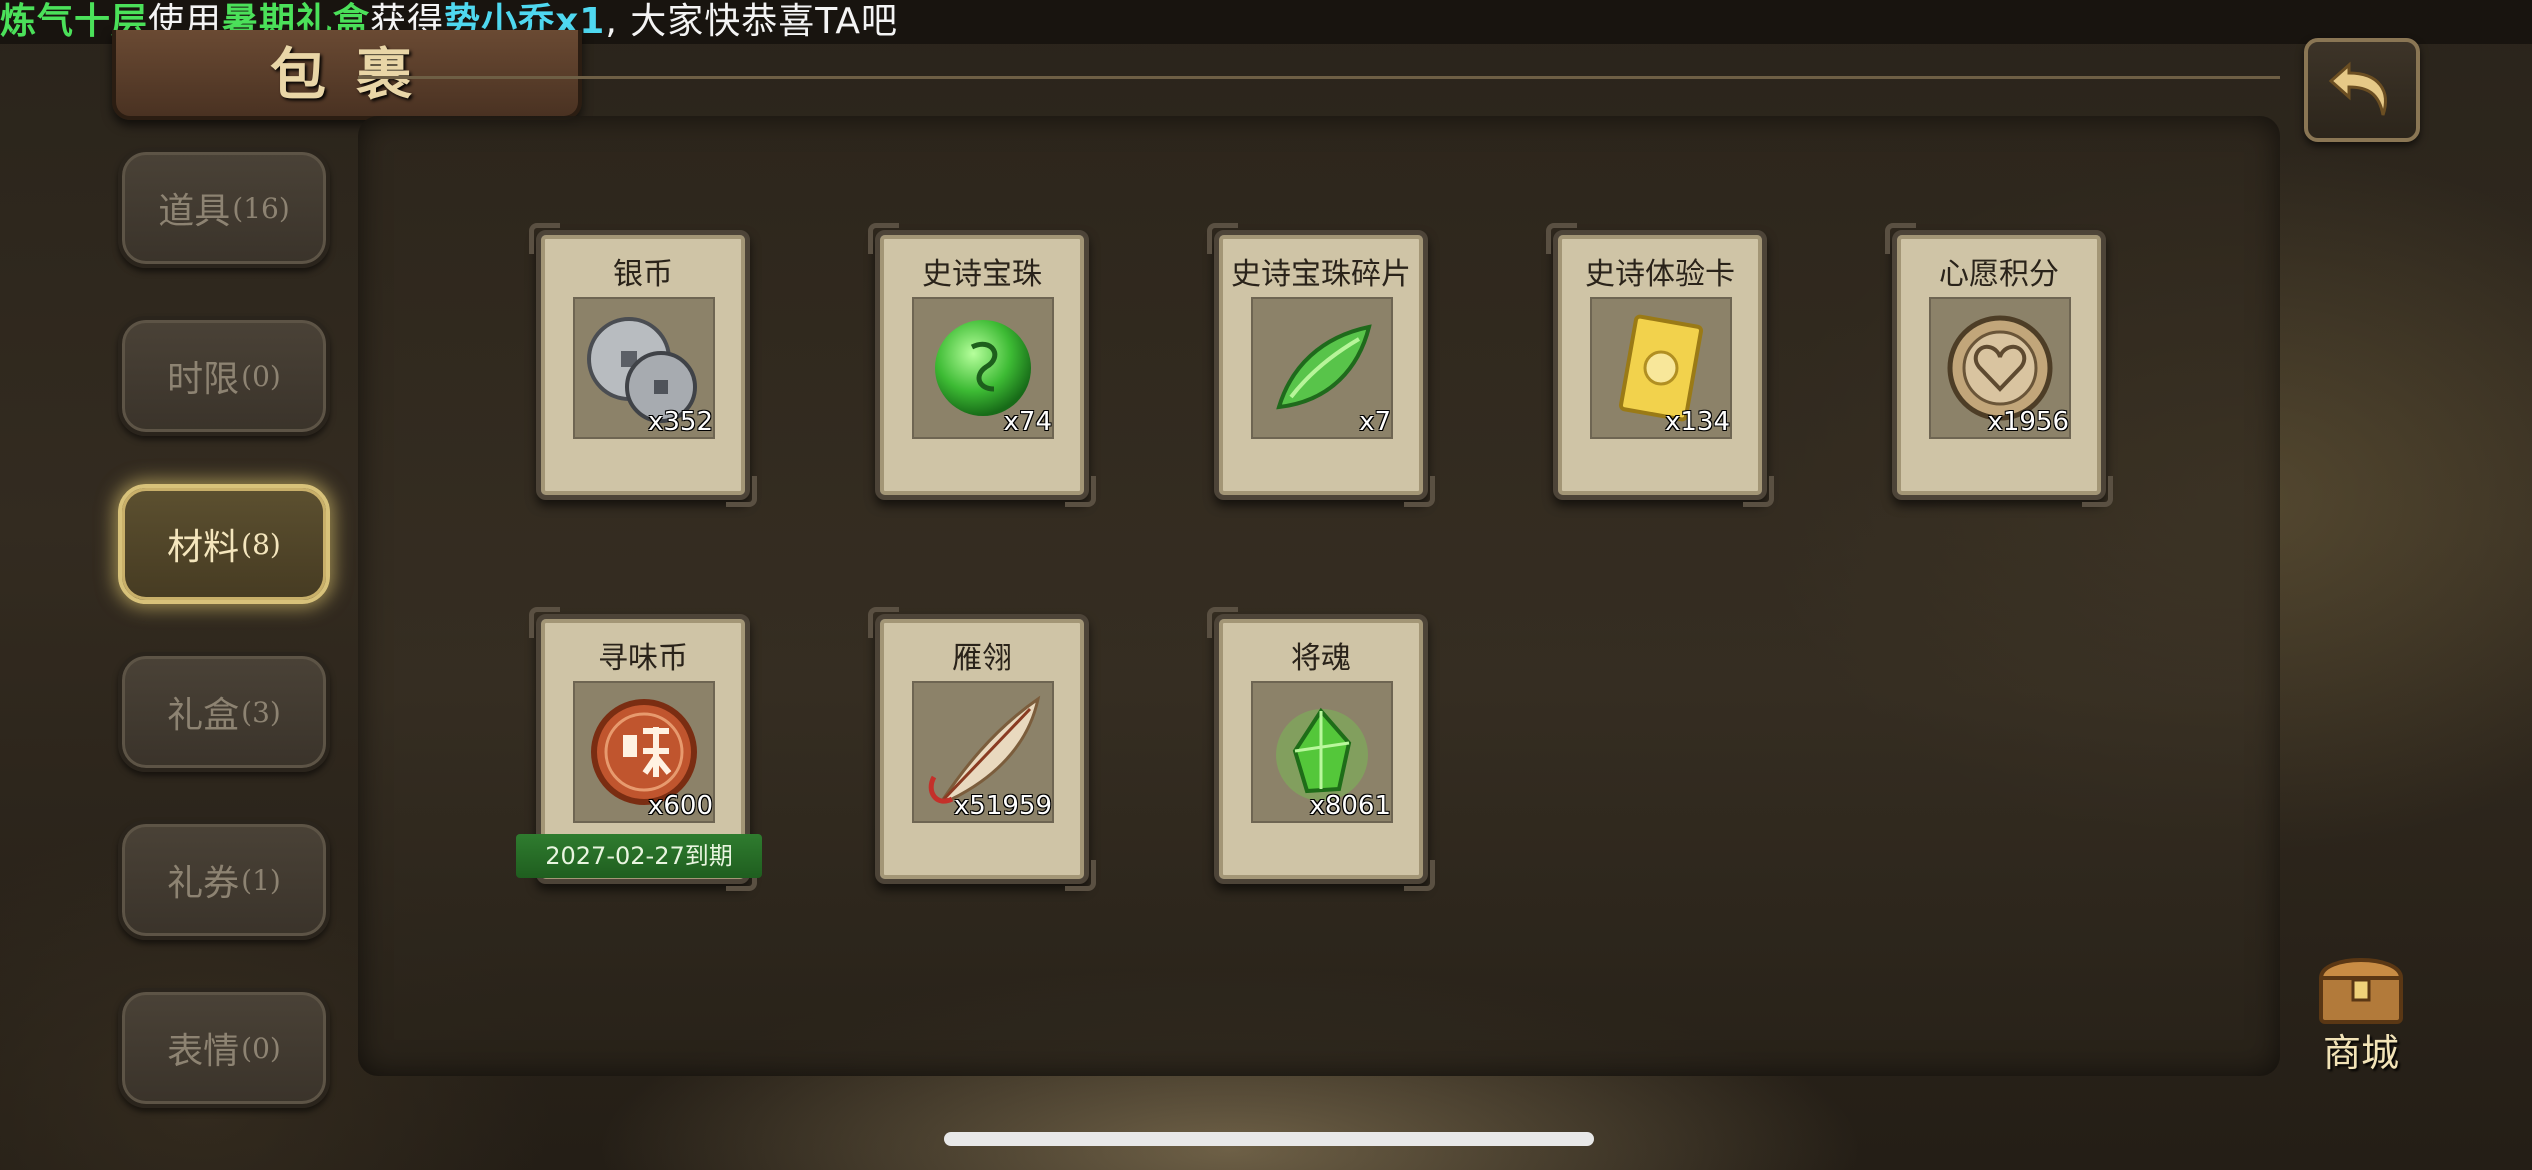 This screenshot has width=2532, height=1170. What do you see at coordinates (1660, 274) in the screenshot?
I see `item-name: 史诗体验卡` at bounding box center [1660, 274].